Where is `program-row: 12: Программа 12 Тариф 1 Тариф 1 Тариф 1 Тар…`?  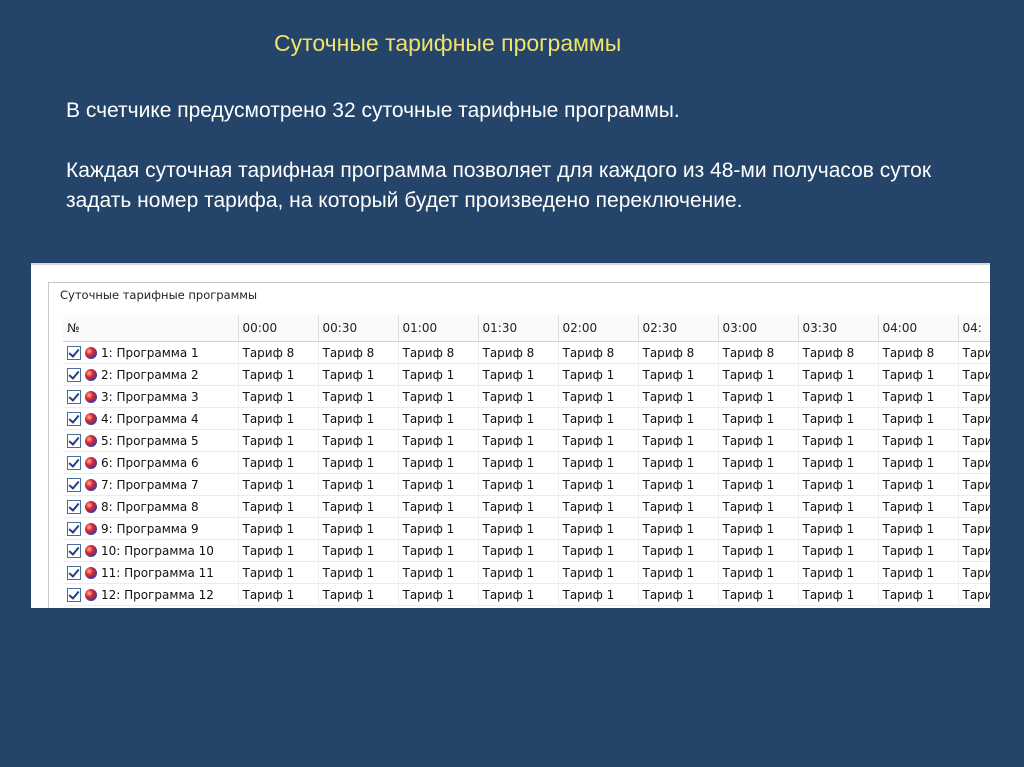
program-row: 12: Программа 12 Тариф 1 Тариф 1 Тариф 1 Тар… is located at coordinates (526, 594).